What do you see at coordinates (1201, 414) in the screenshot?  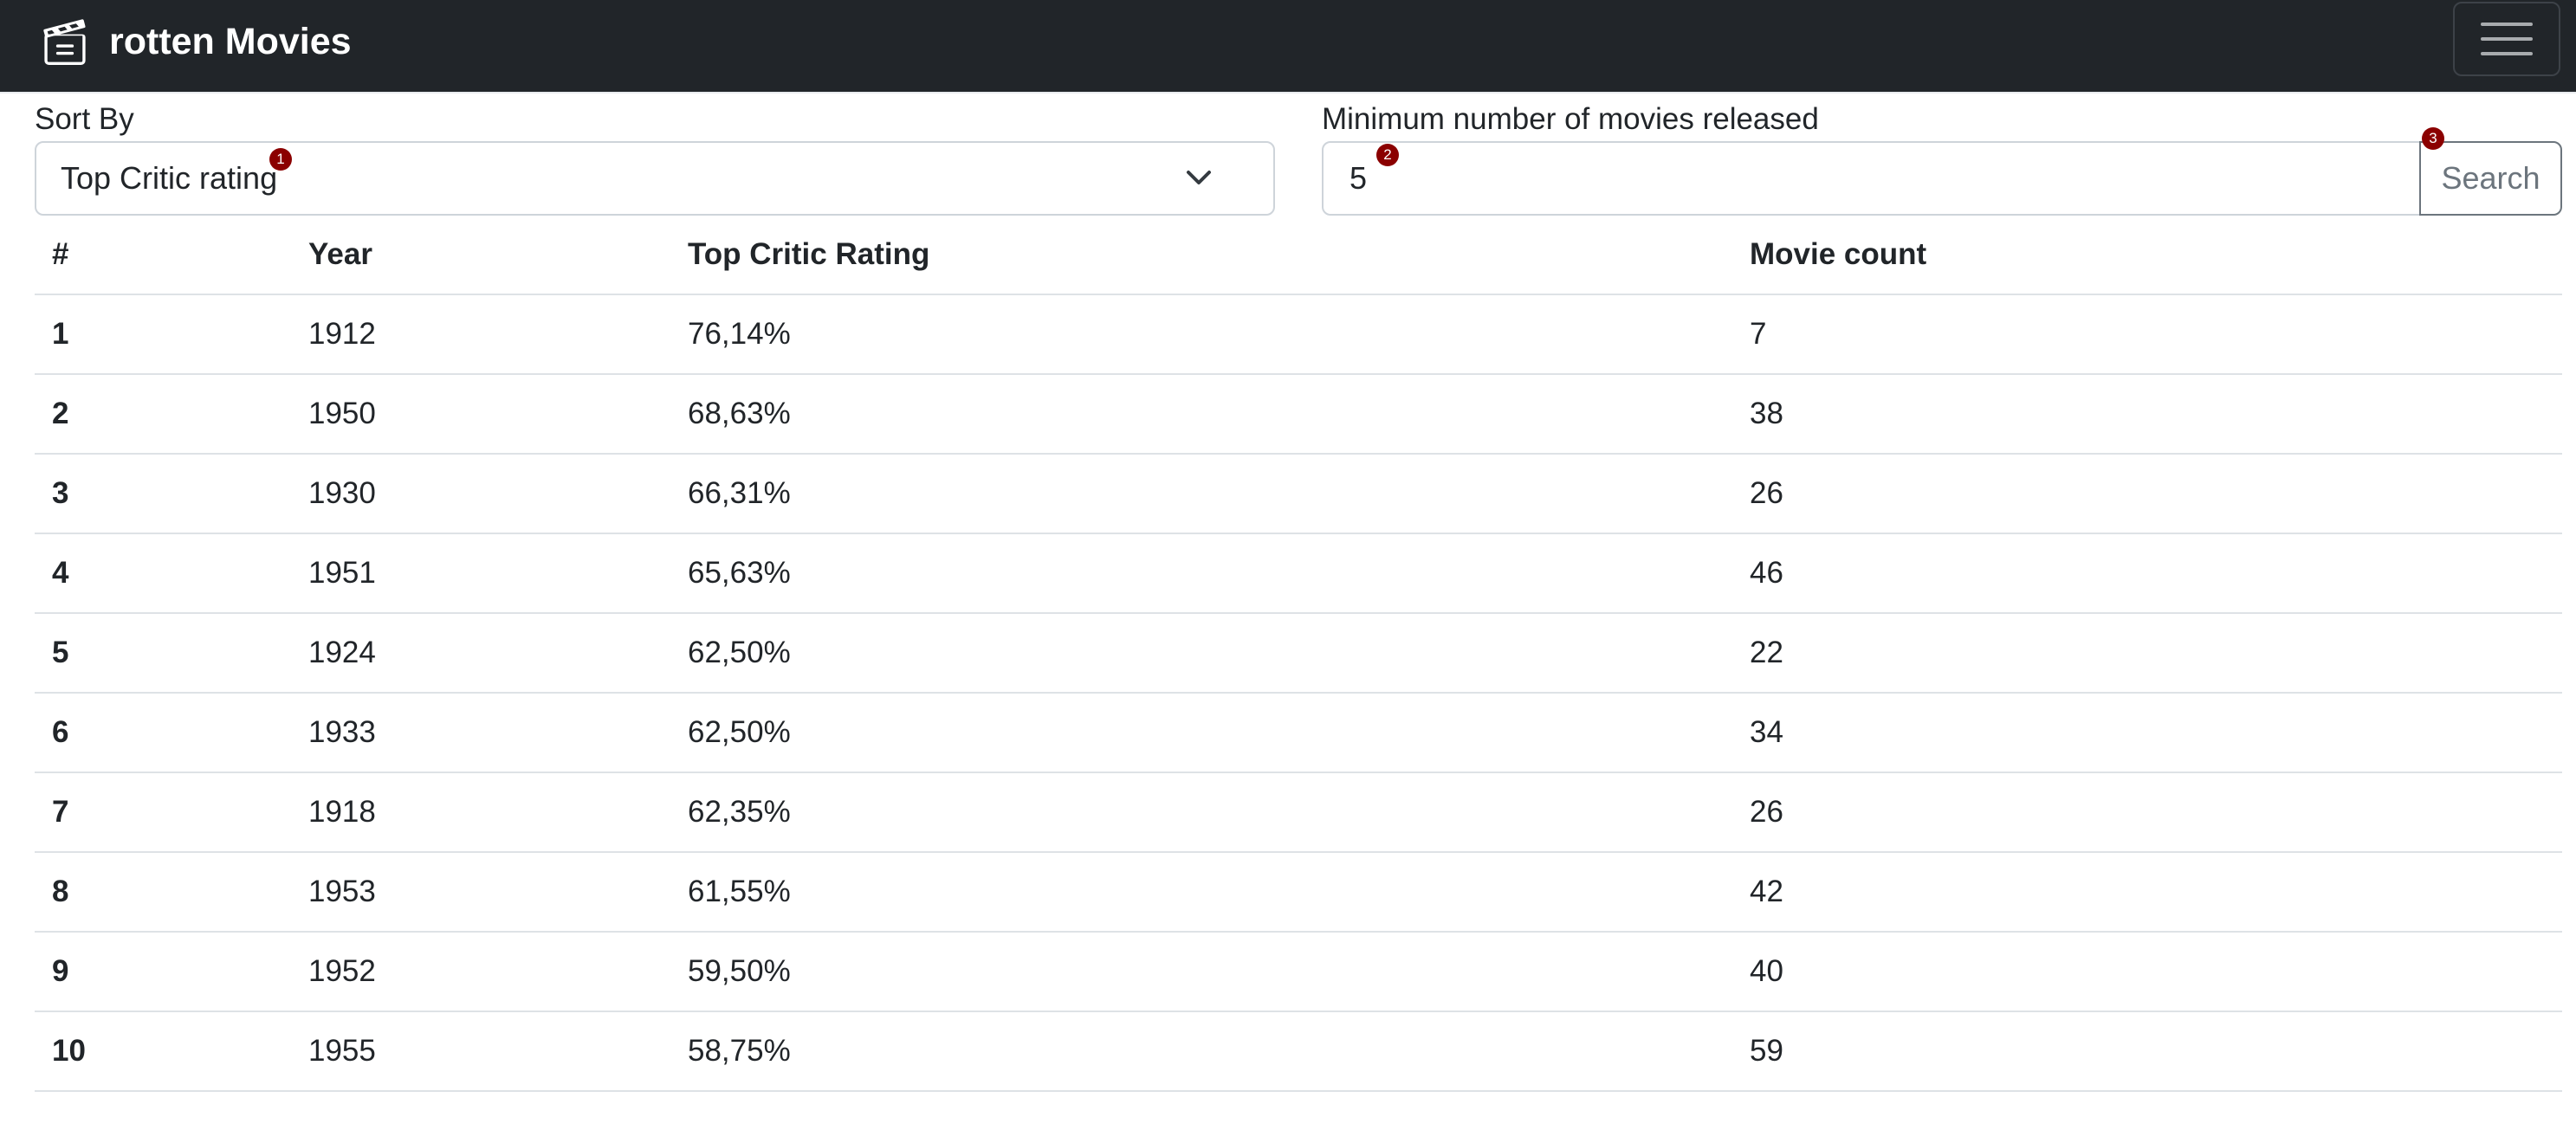 I see `rating-cell: 68,63%` at bounding box center [1201, 414].